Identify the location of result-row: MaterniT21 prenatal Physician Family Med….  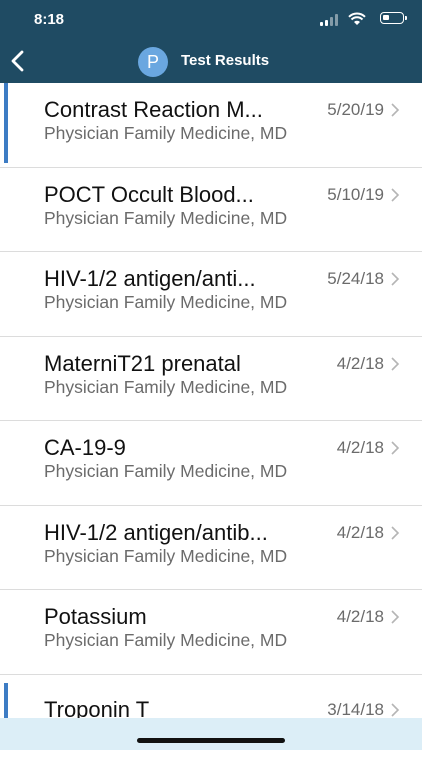
(211, 379).